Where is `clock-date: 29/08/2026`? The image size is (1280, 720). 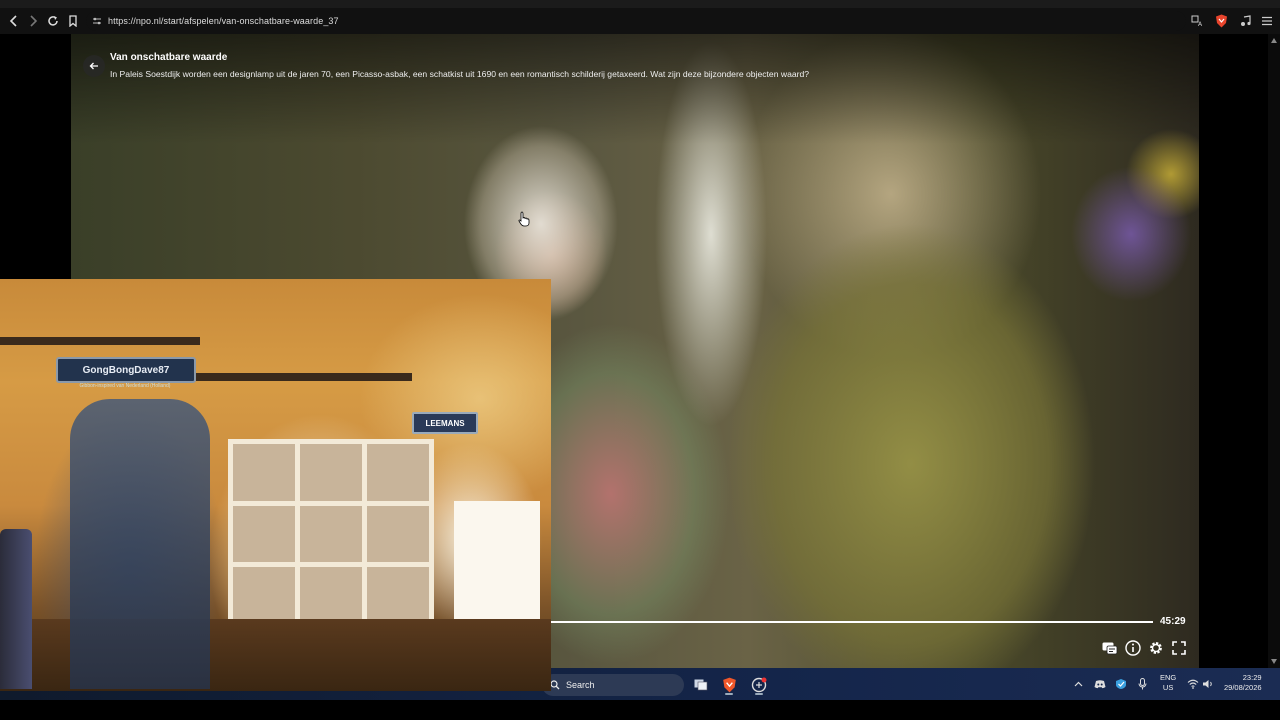
clock-date: 29/08/2026 is located at coordinates (1243, 687).